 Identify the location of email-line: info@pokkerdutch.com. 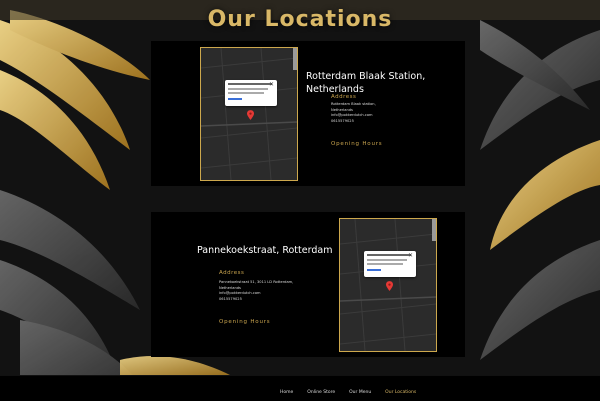
(353, 116).